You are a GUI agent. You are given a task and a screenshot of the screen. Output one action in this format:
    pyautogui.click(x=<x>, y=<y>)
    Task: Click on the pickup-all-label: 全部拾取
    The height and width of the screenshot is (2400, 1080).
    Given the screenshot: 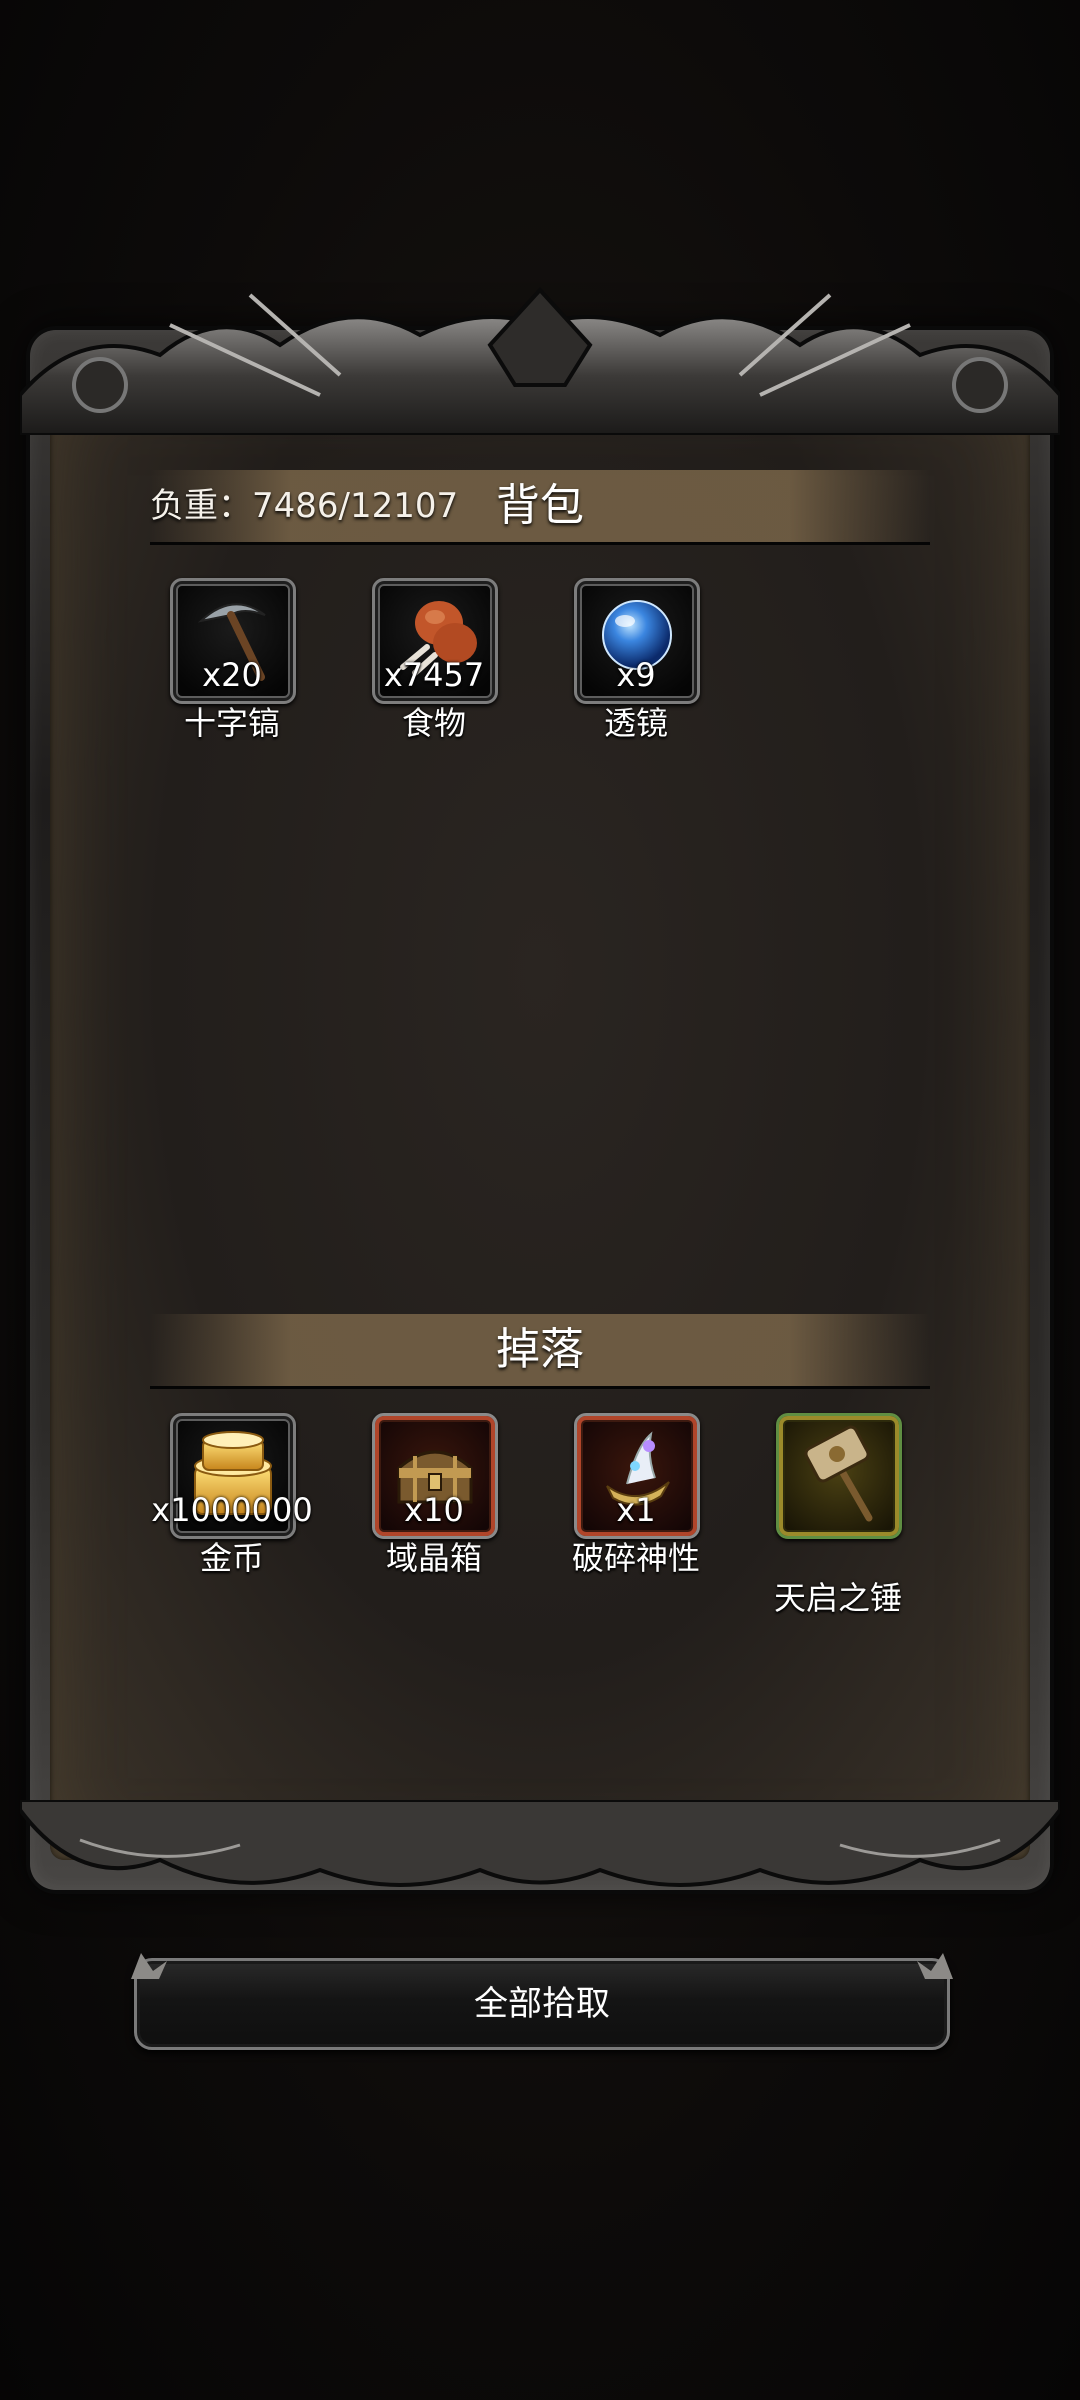 What is the action you would take?
    pyautogui.click(x=542, y=2004)
    